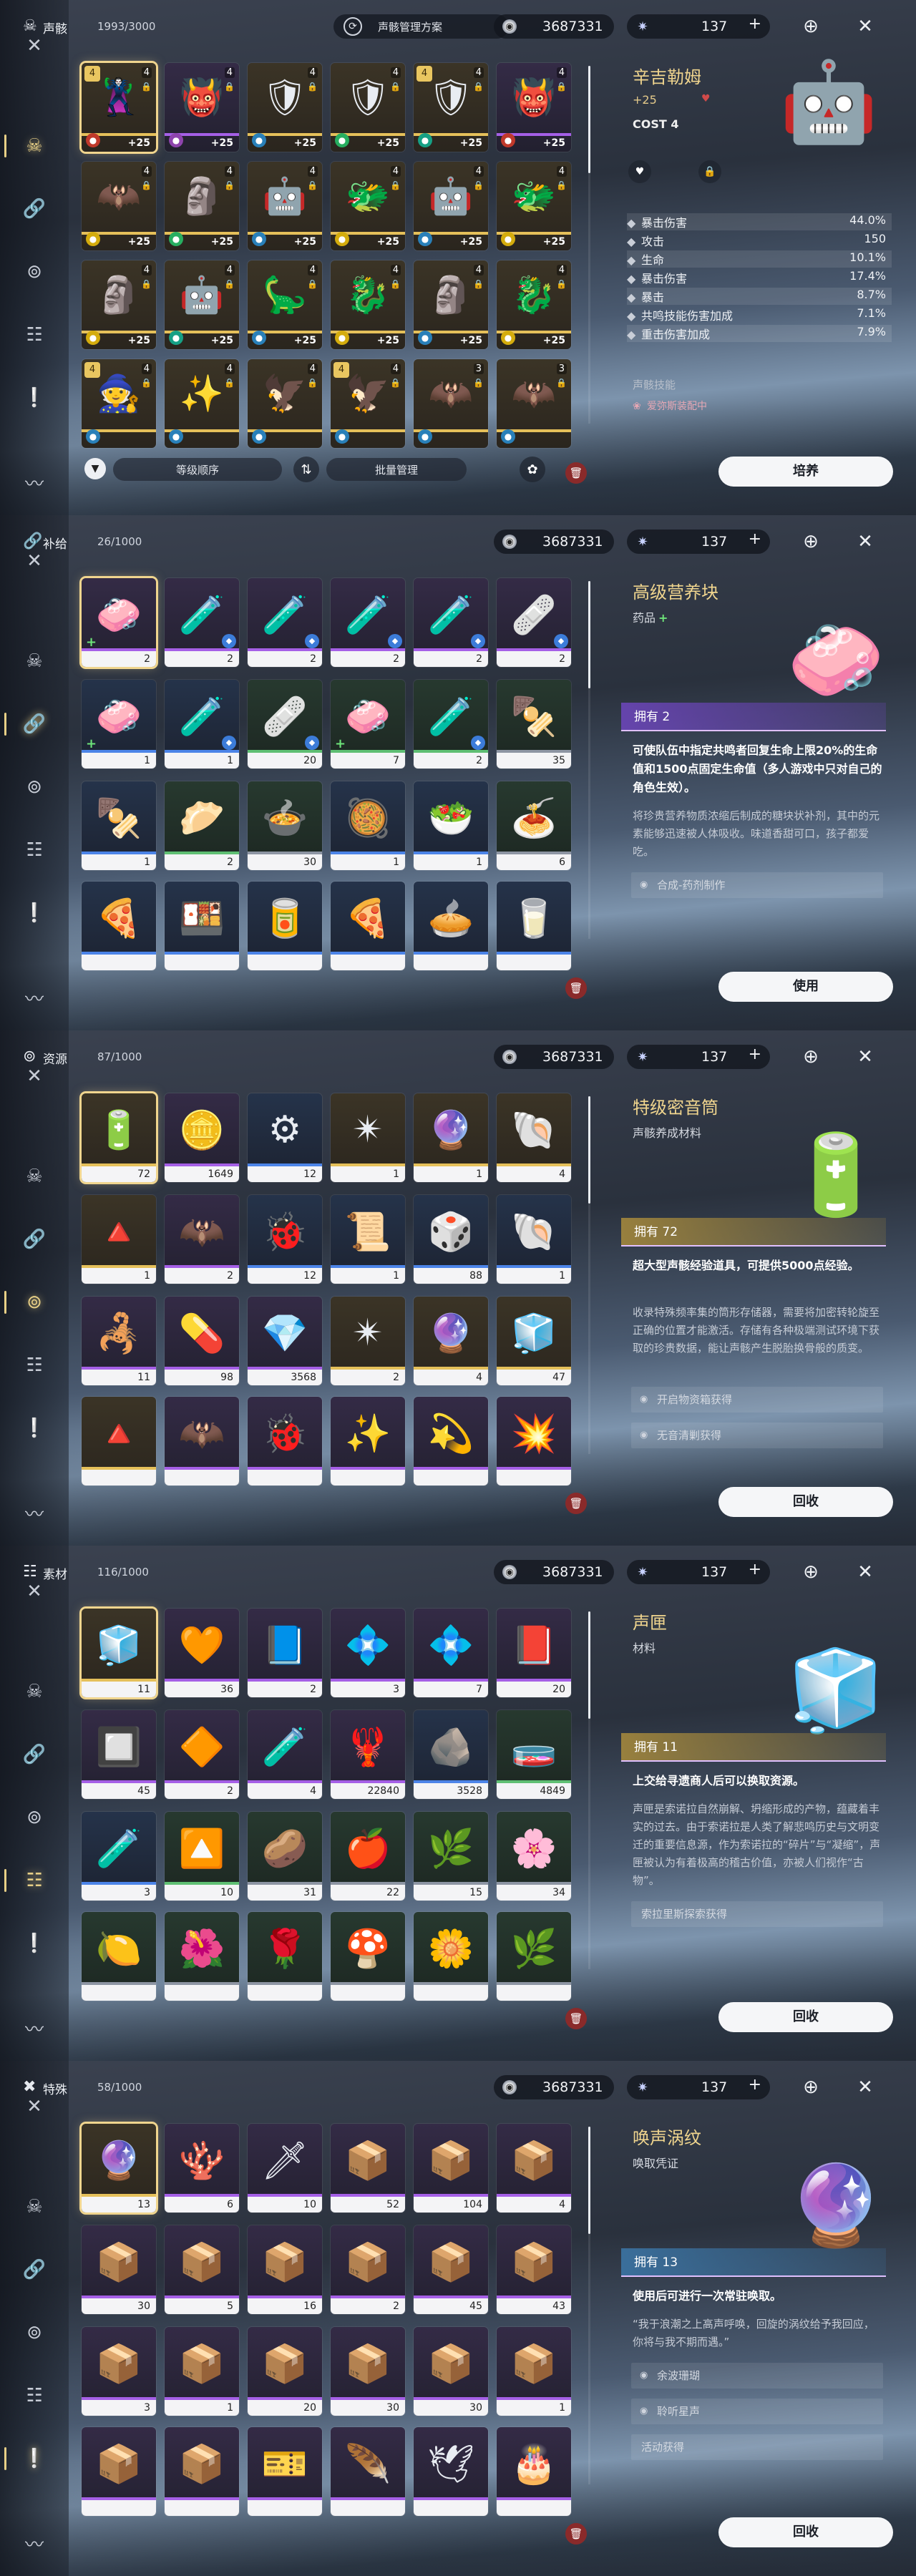 This screenshot has height=2576, width=916. Describe the element at coordinates (306, 469) in the screenshot. I see `sort-direction-icon: ⇅` at that location.